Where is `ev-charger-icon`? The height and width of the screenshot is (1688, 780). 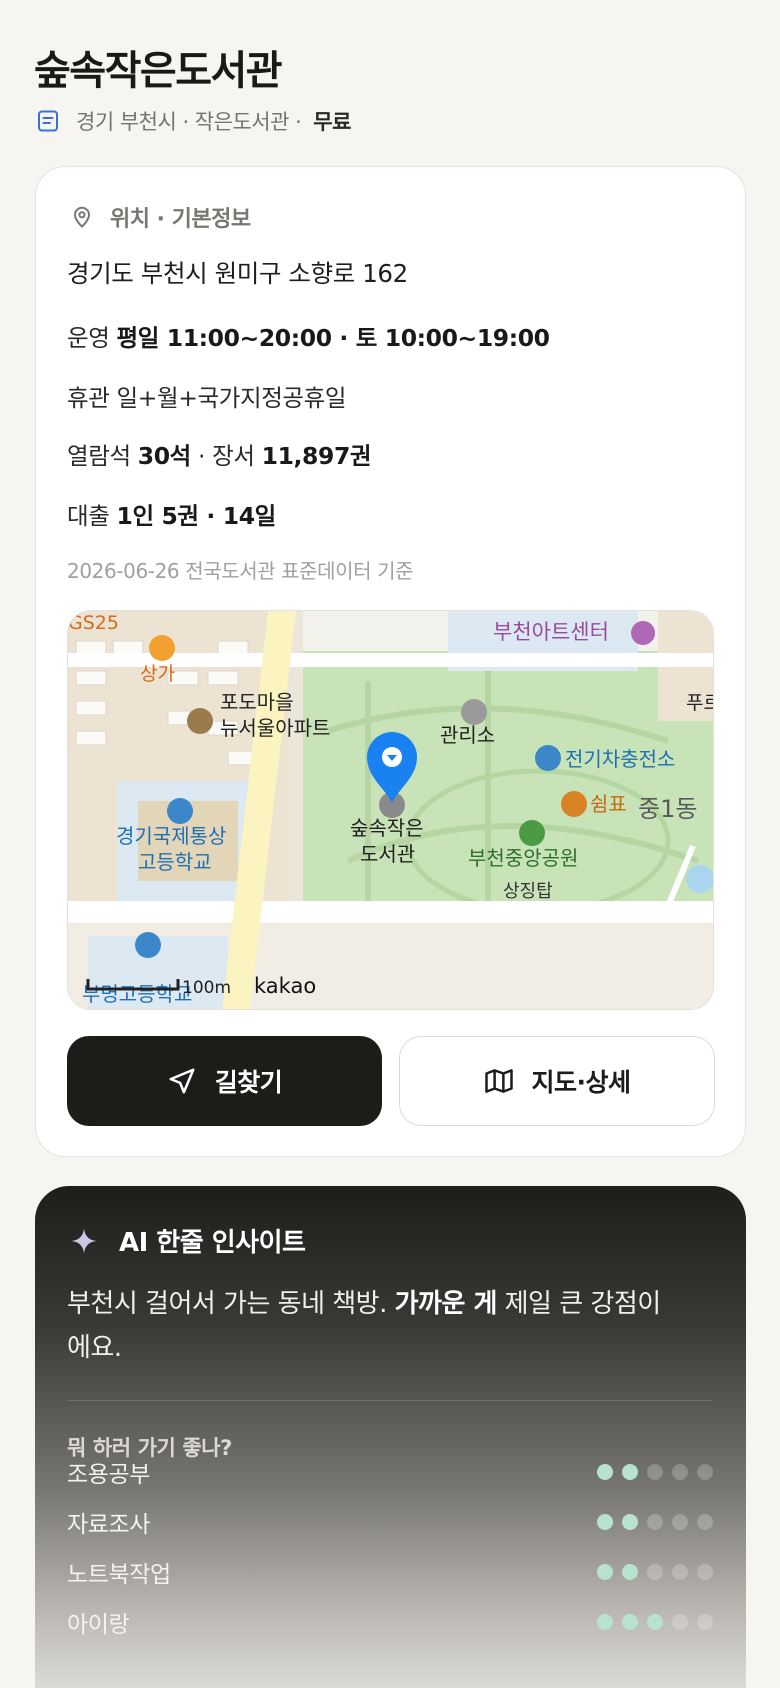
ev-charger-icon is located at coordinates (548, 758).